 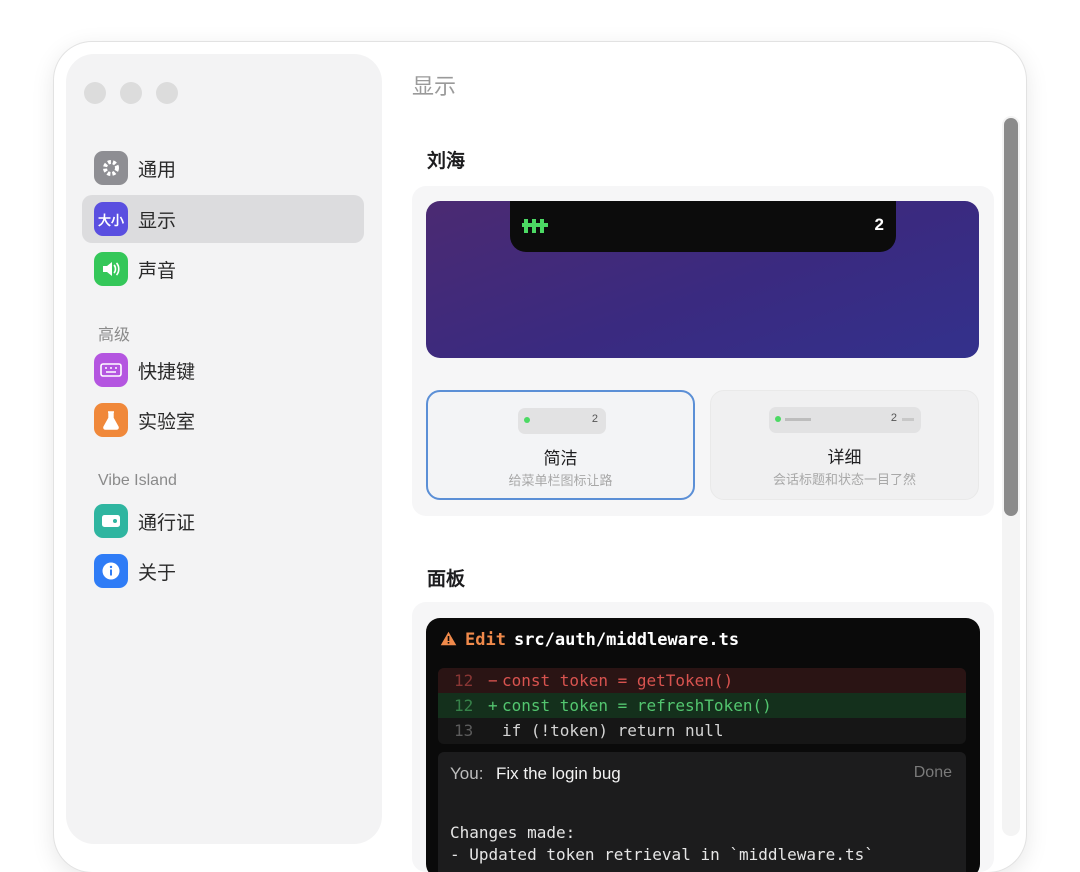 What do you see at coordinates (167, 422) in the screenshot?
I see `sidebar-item-label: 实验室` at bounding box center [167, 422].